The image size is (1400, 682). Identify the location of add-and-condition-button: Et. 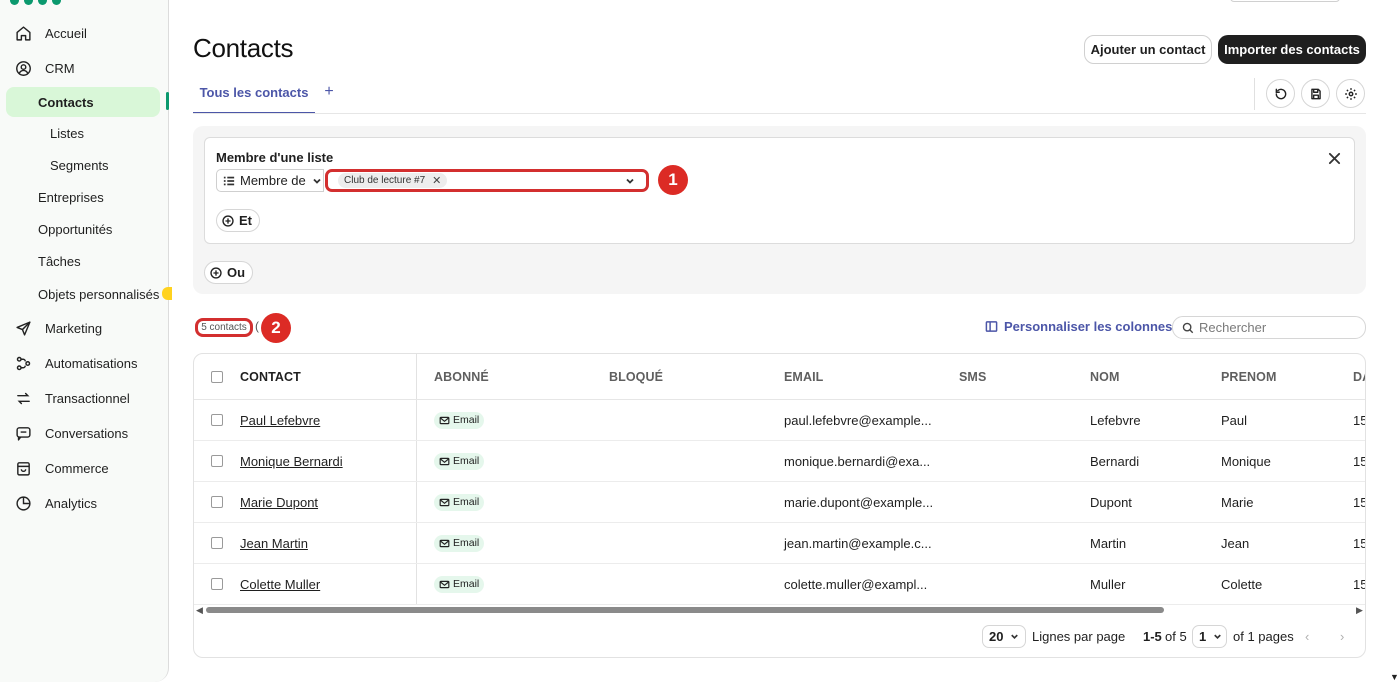
(238, 220).